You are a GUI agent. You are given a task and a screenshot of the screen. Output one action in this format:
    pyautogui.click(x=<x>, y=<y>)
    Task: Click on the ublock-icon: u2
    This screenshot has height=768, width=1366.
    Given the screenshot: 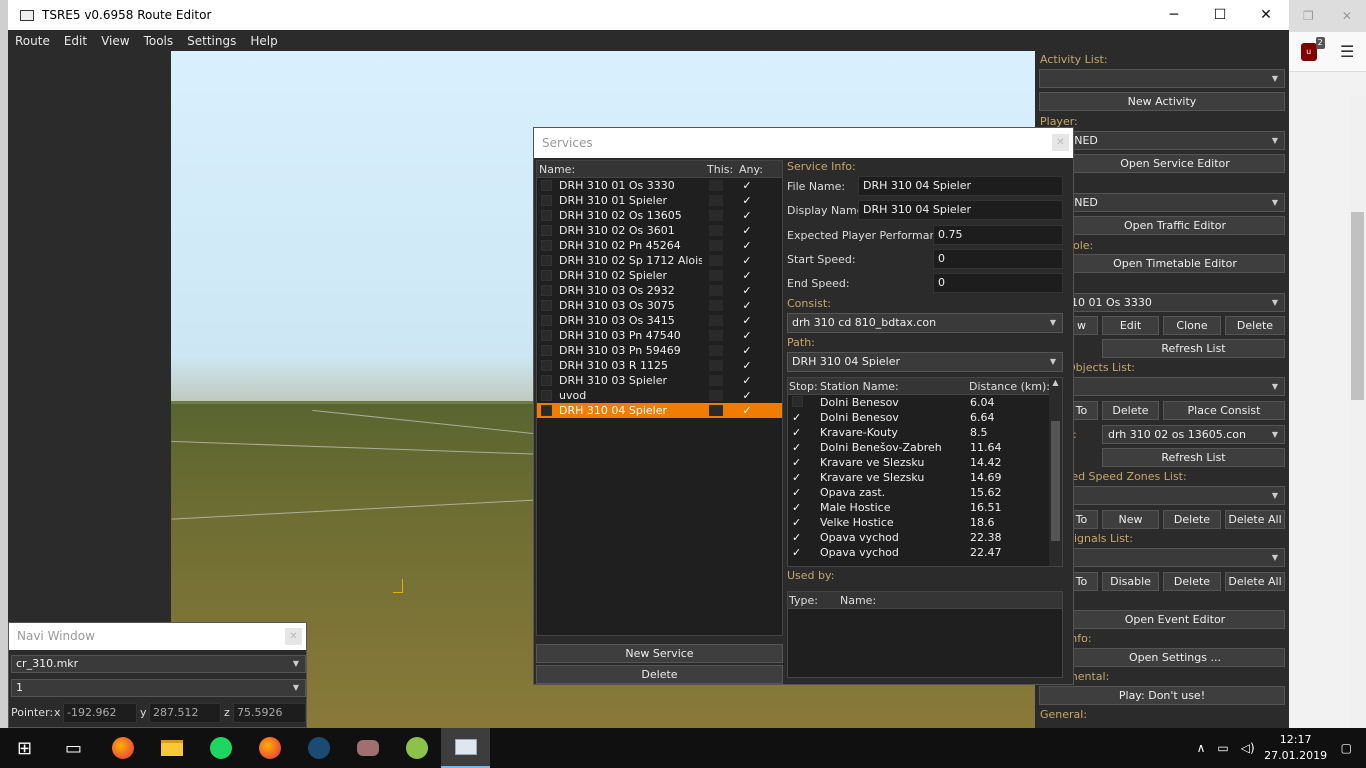 What is the action you would take?
    pyautogui.click(x=1312, y=48)
    